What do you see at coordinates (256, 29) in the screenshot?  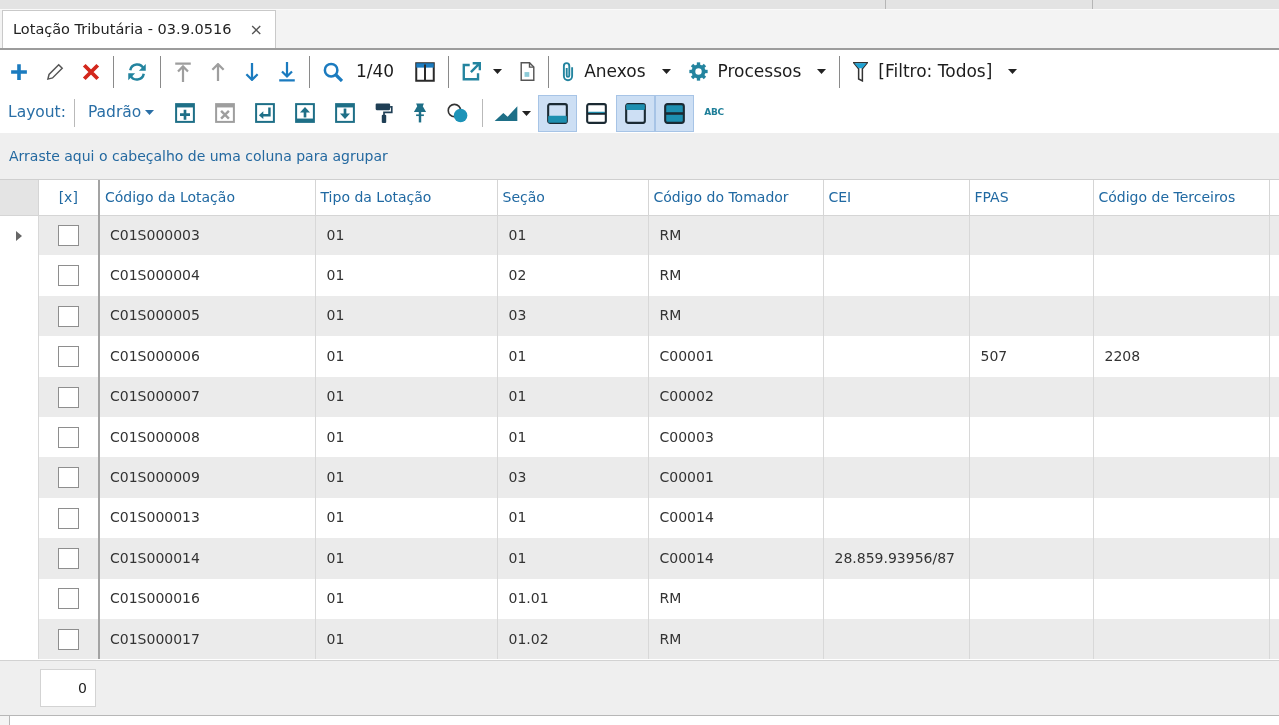 I see `close-tab-button: ×` at bounding box center [256, 29].